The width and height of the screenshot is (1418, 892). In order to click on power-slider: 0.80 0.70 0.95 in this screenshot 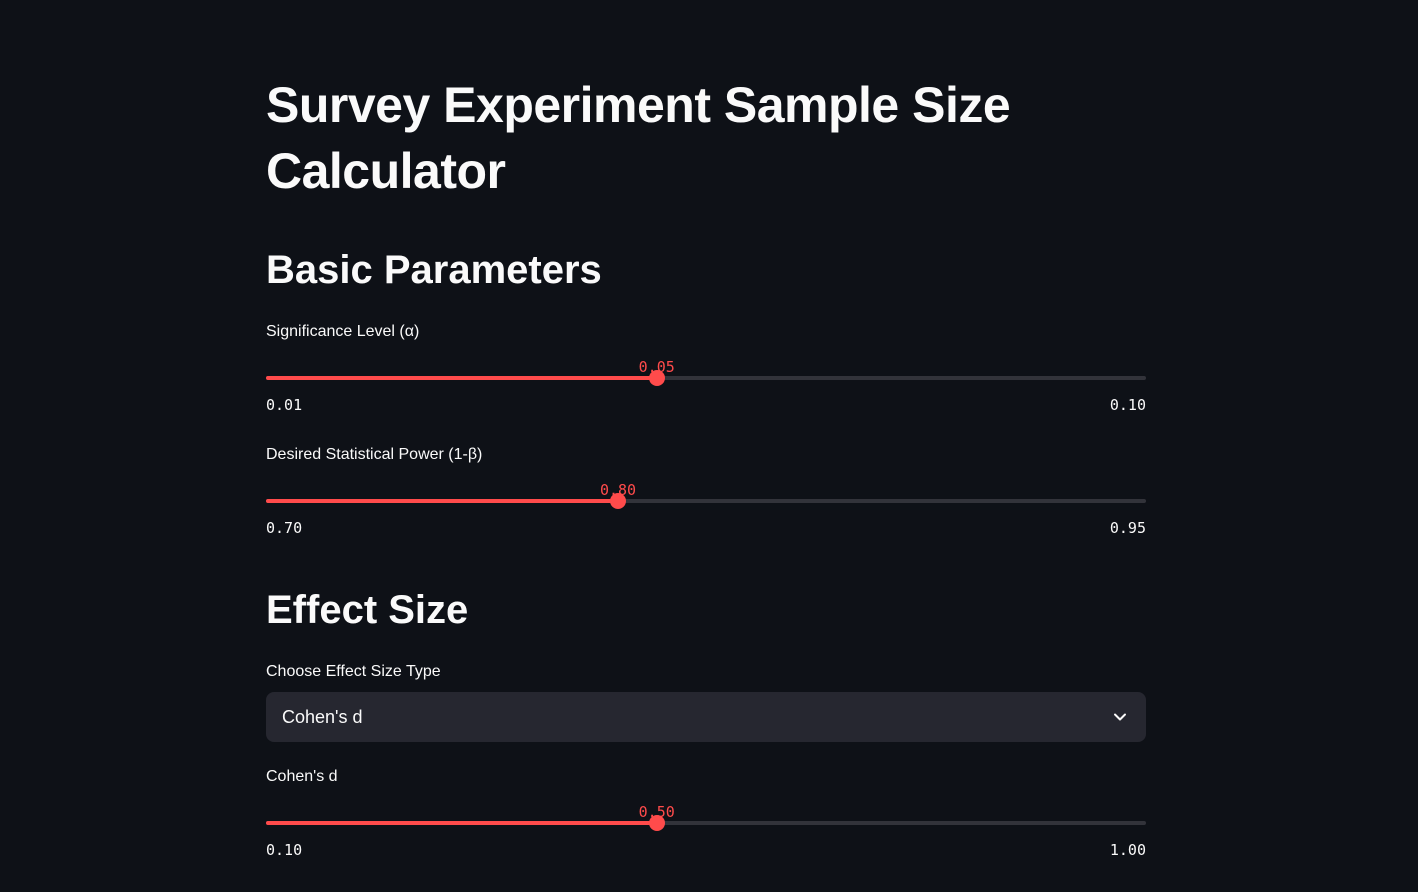, I will do `click(706, 515)`.